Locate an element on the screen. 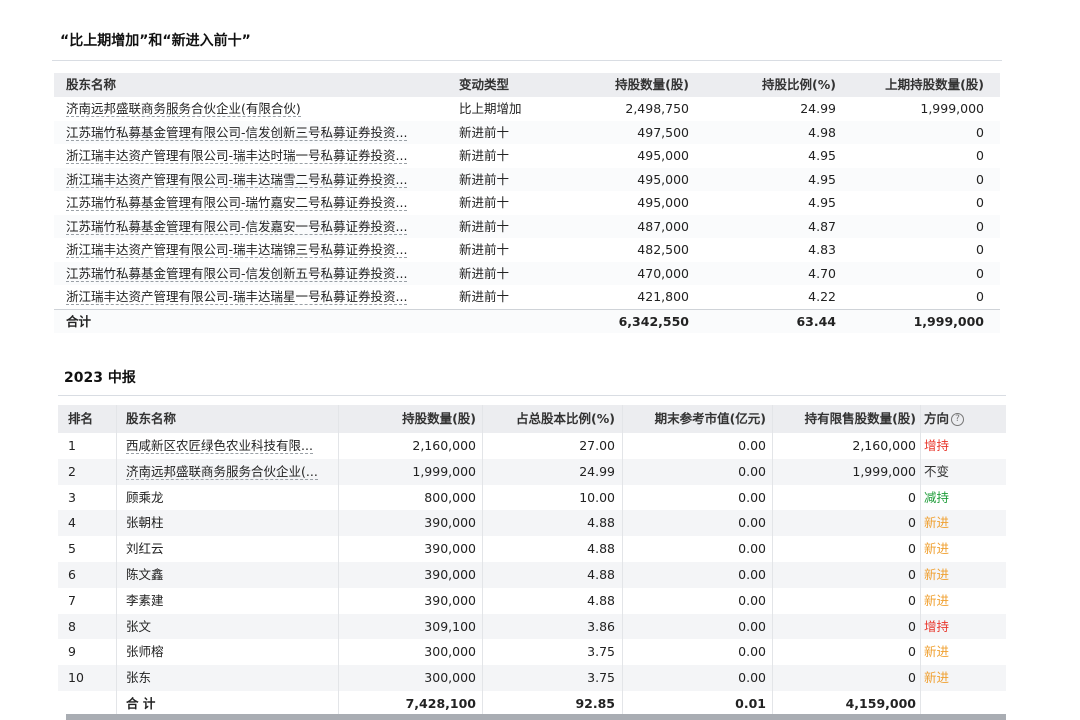 This screenshot has height=720, width=1080. holding-pct: 24.99 is located at coordinates (818, 108).